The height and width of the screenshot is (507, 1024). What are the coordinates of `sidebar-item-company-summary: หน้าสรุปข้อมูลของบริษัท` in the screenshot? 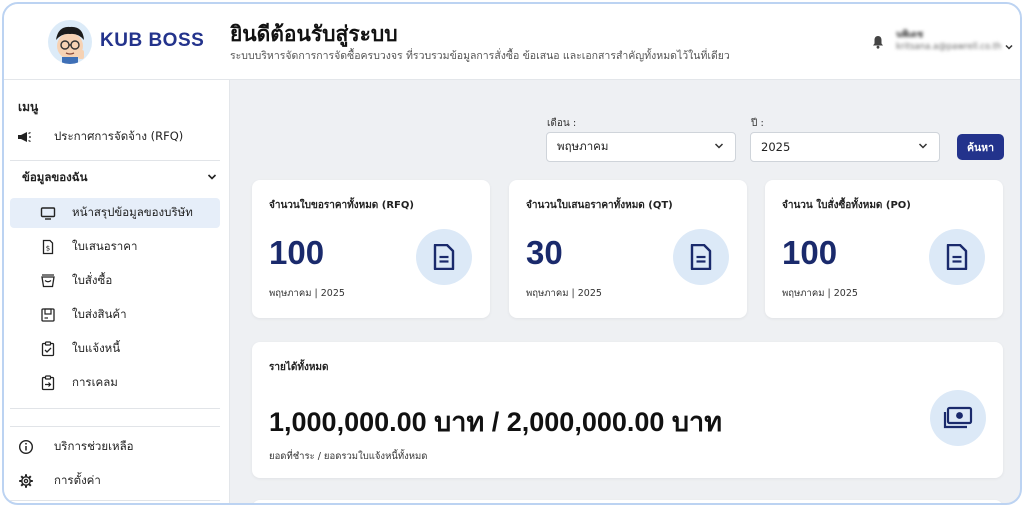 It's located at (115, 213).